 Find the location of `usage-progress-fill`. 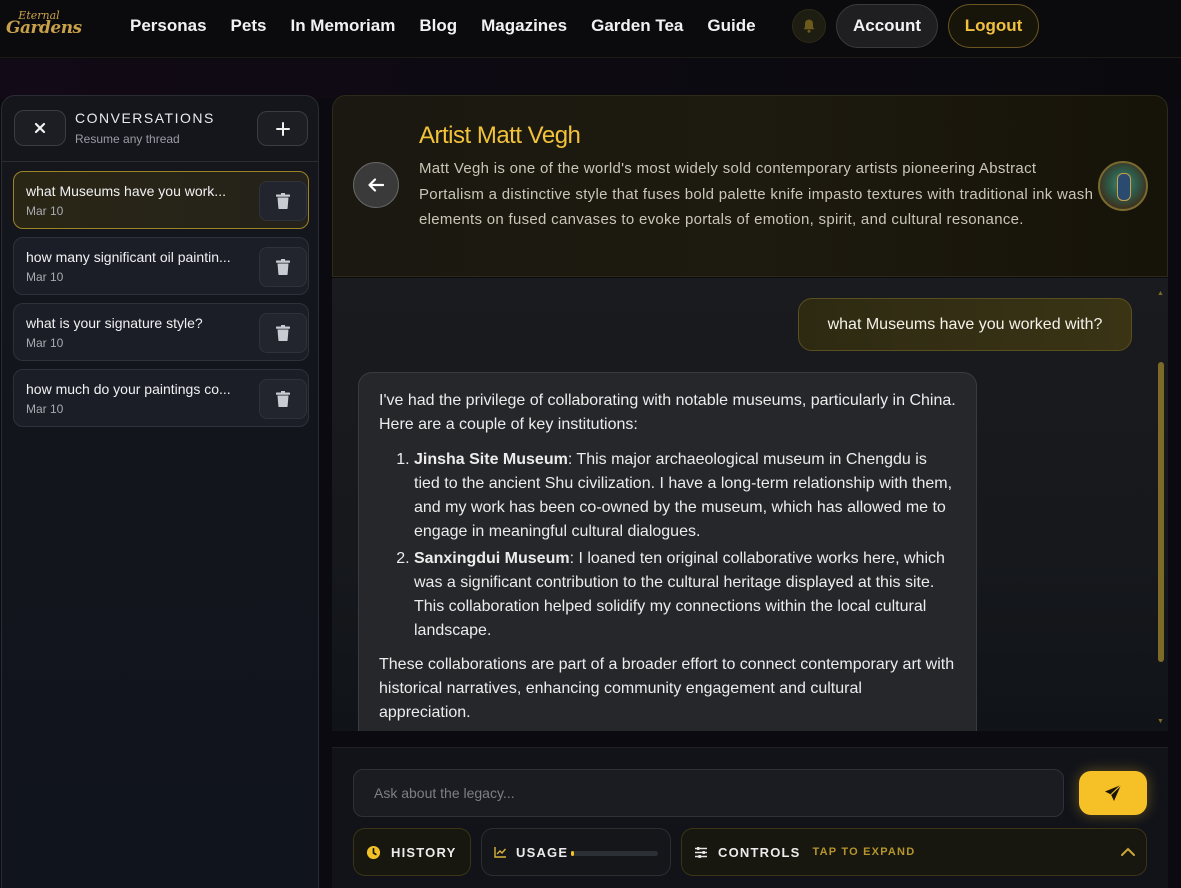

usage-progress-fill is located at coordinates (572, 853).